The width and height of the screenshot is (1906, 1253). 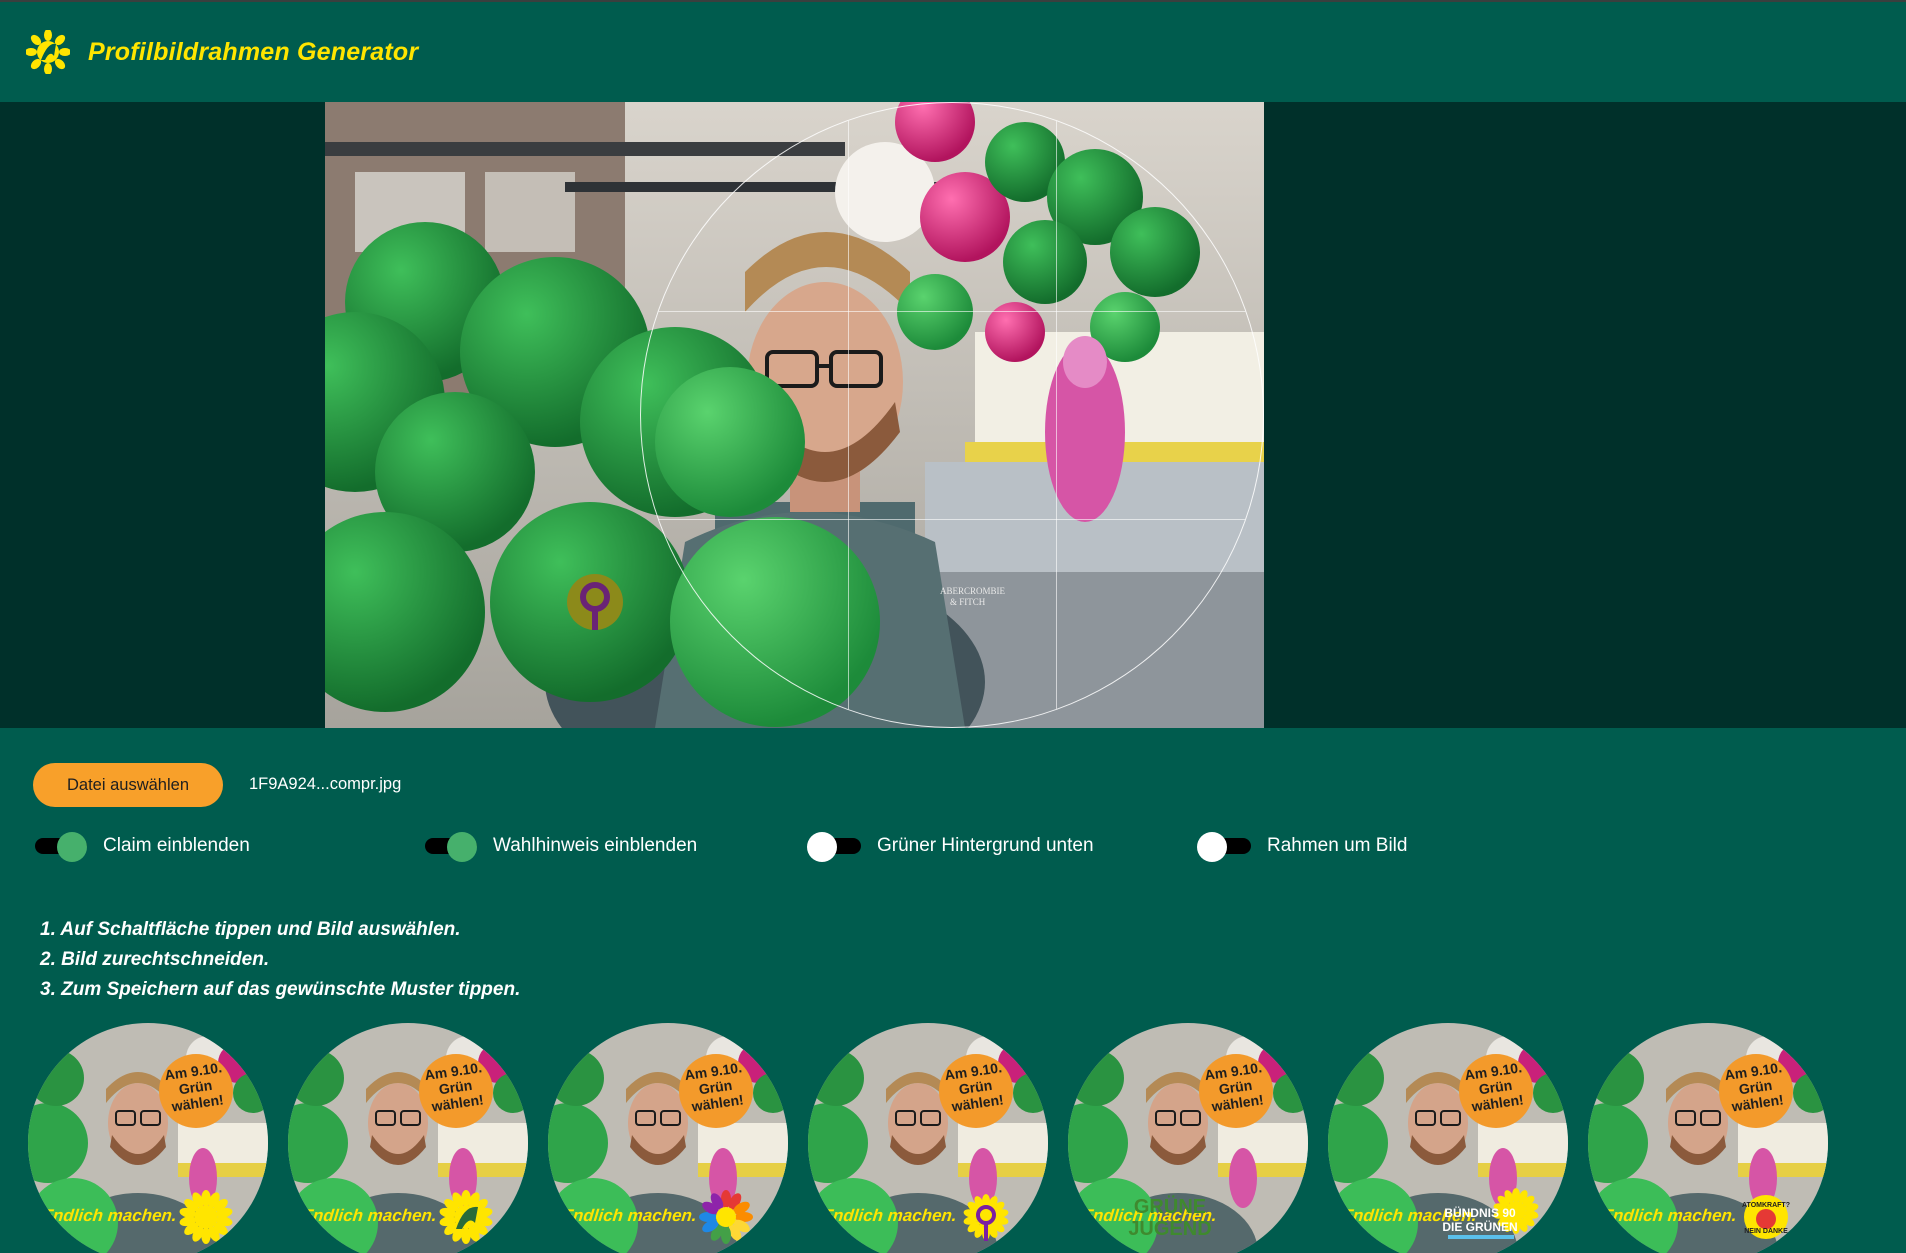 I want to click on toggle-wahlhinweis: Wahlhinweis einblenden, so click(x=560, y=846).